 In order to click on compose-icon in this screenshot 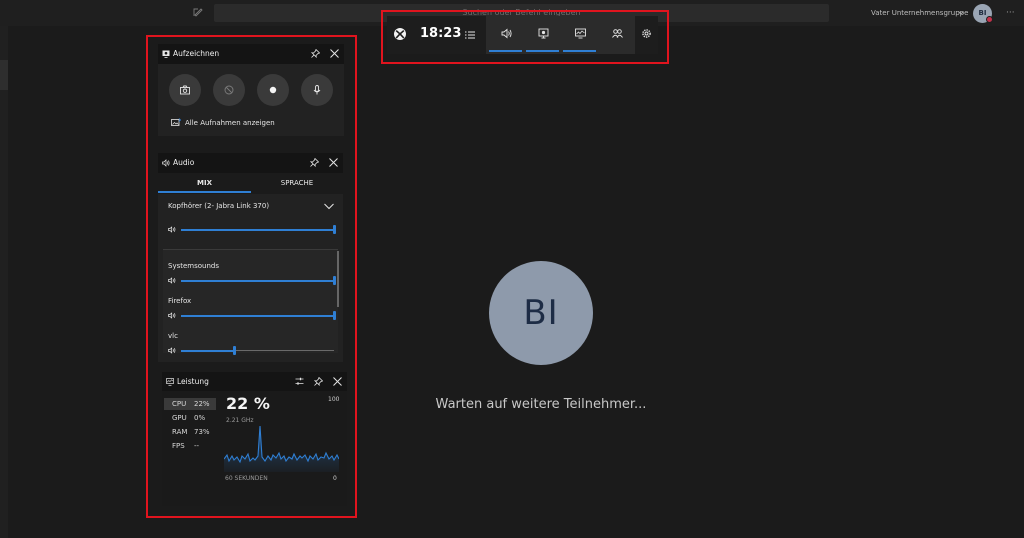, I will do `click(198, 12)`.